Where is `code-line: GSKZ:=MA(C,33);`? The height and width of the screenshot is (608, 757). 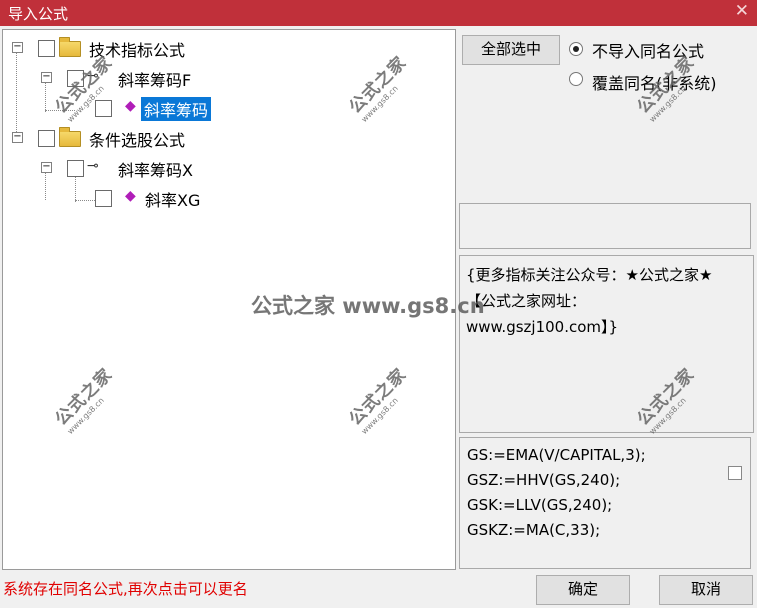
code-line: GSKZ:=MA(C,33); is located at coordinates (534, 530).